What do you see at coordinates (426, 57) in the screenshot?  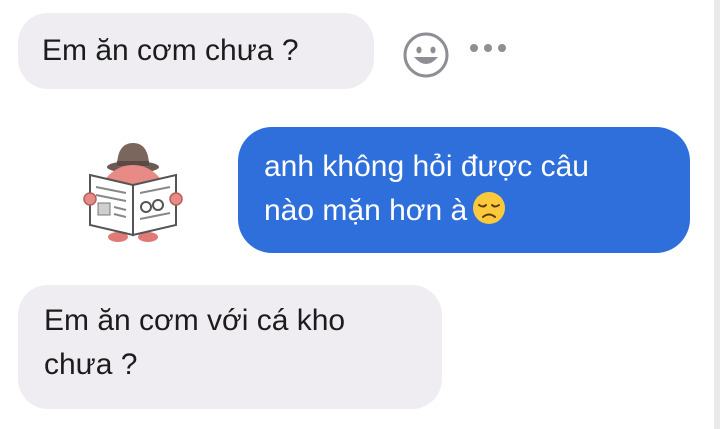 I see `smiley-react-icon` at bounding box center [426, 57].